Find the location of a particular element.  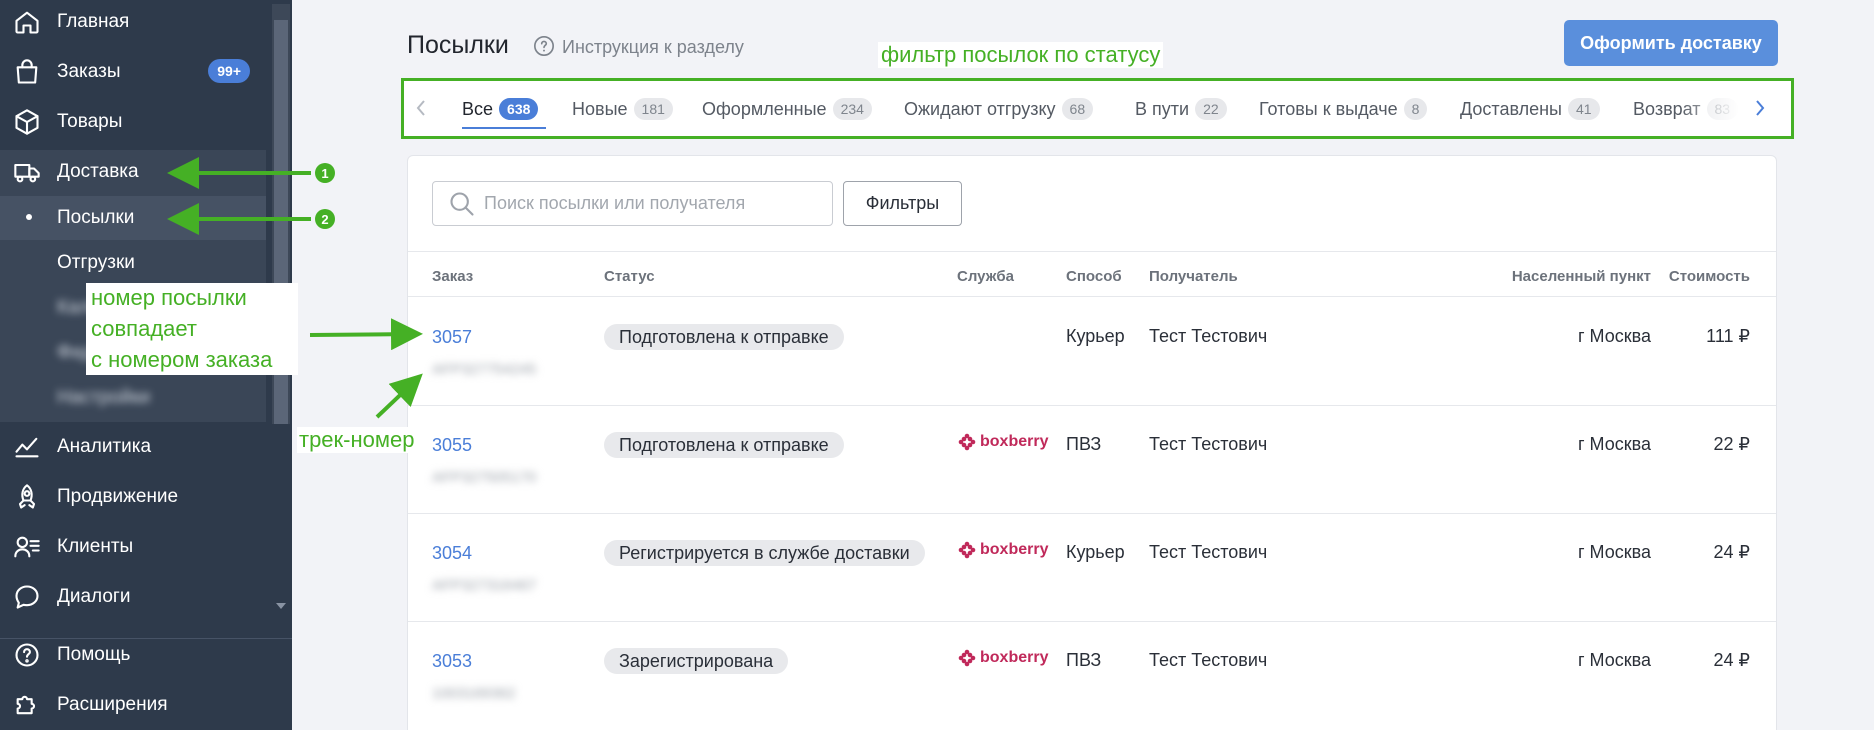

search-box is located at coordinates (632, 203).